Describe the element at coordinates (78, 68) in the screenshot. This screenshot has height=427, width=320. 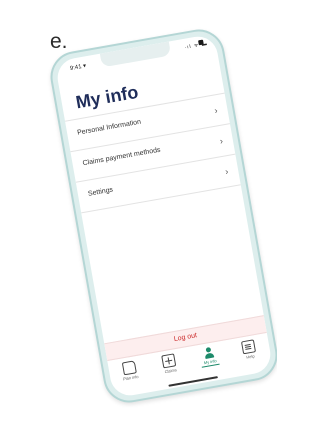
I see `status-time: 9:41 ▾` at that location.